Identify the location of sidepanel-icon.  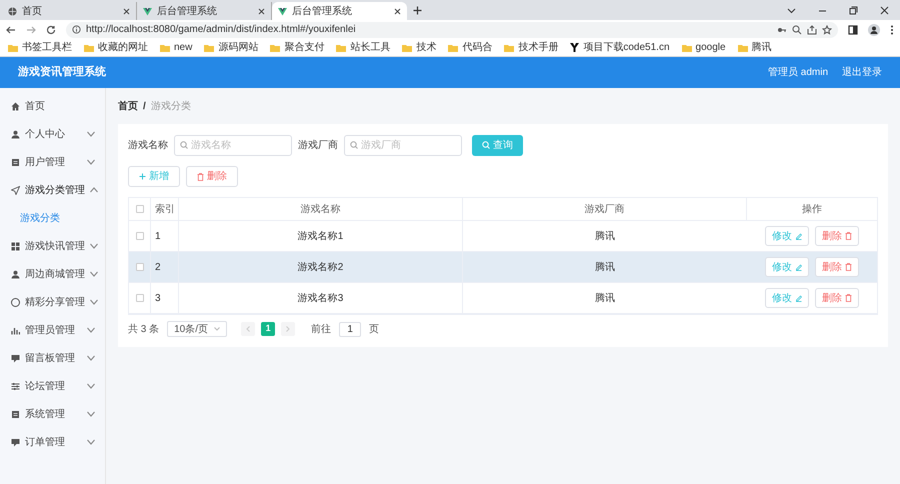
(853, 29).